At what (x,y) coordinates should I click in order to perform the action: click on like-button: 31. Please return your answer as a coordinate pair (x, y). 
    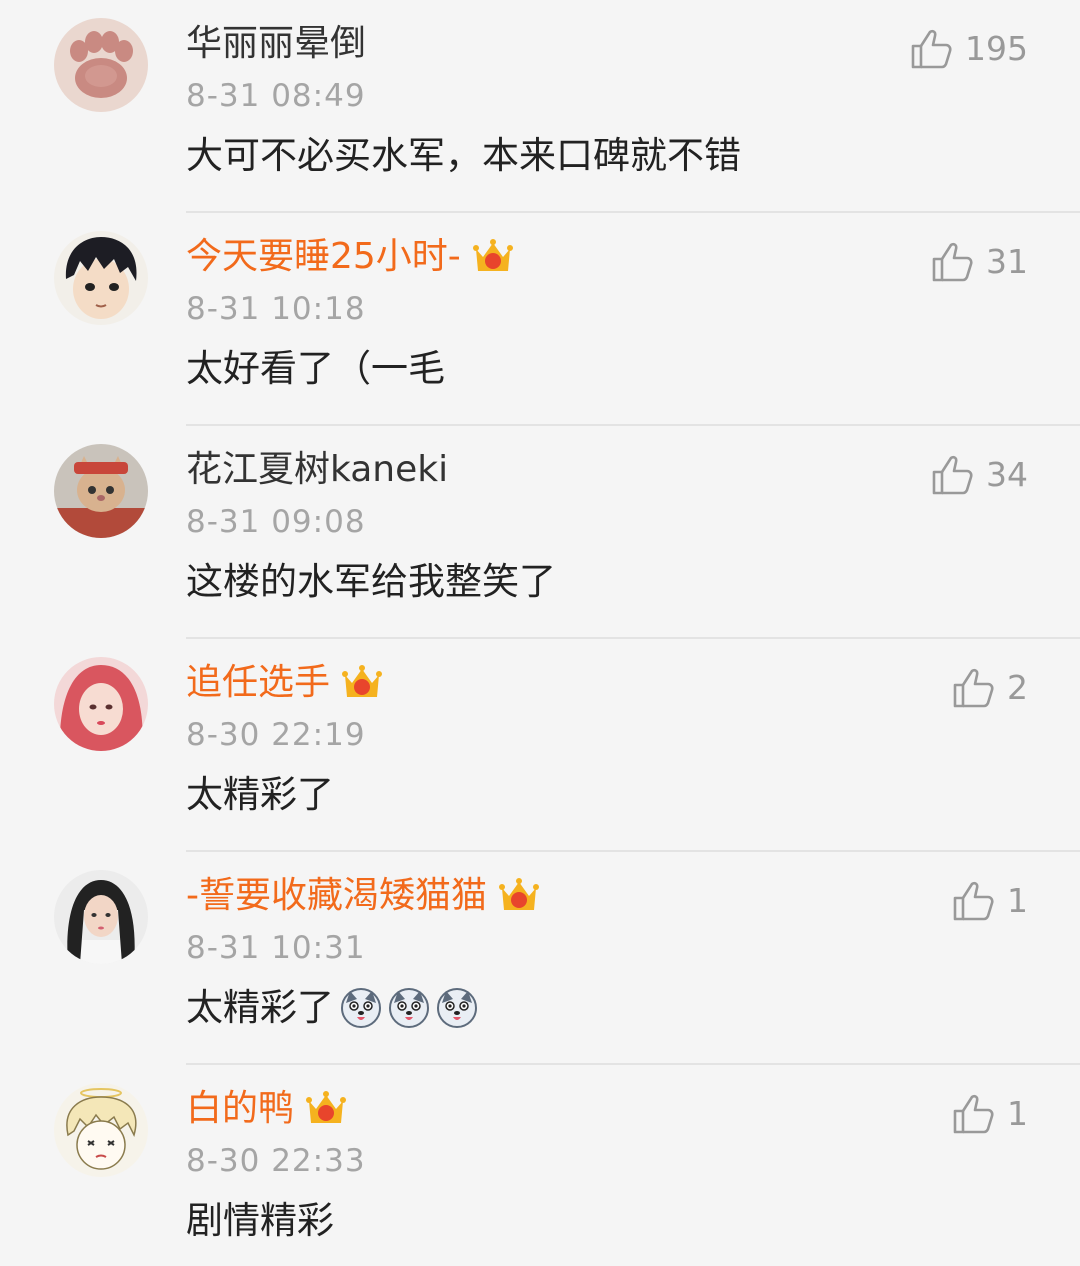
    Looking at the image, I should click on (979, 262).